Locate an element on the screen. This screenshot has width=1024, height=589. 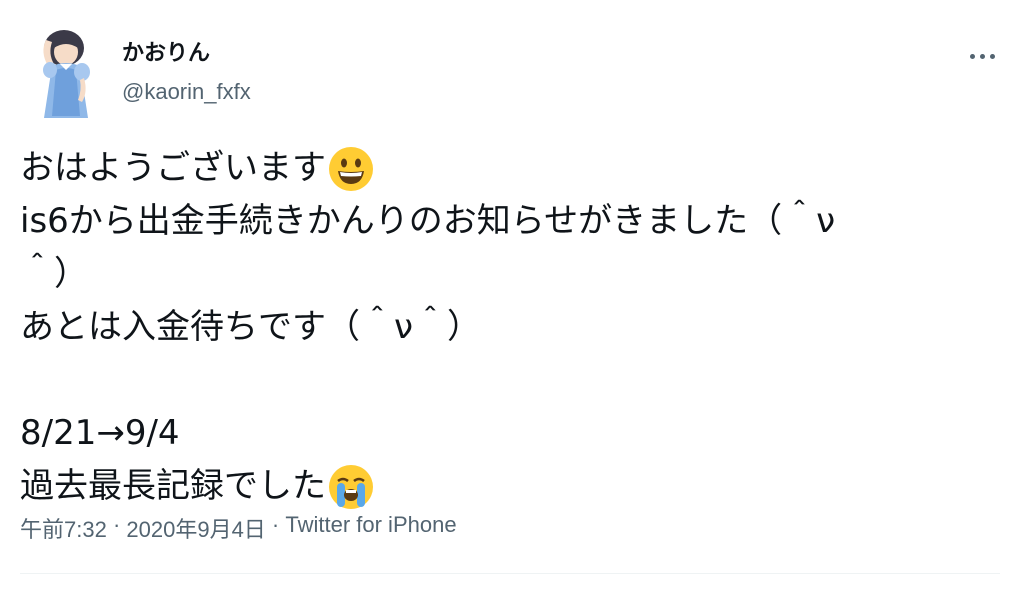
loudly-crying-face-emoji is located at coordinates (351, 486).